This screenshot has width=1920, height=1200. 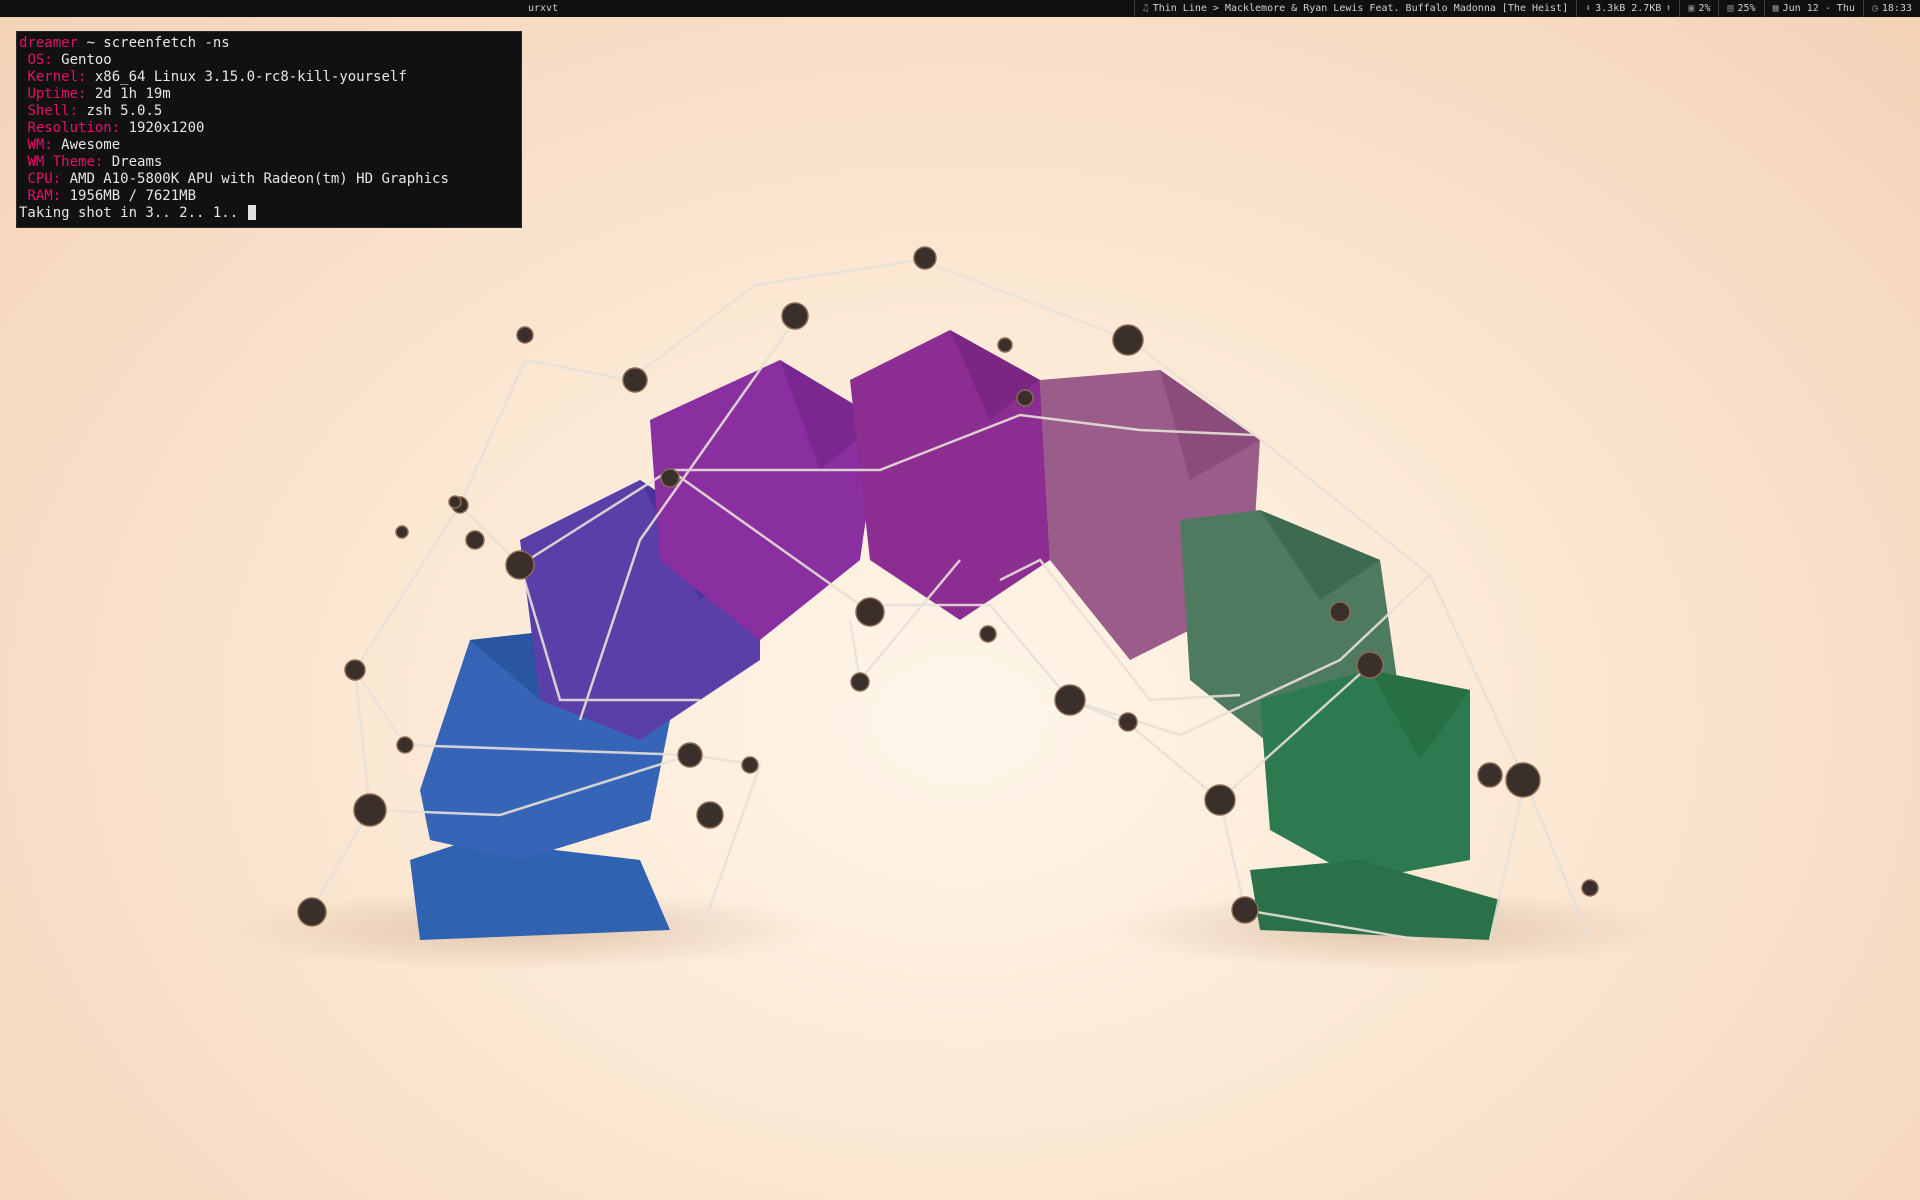 What do you see at coordinates (246, 77) in the screenshot?
I see `info-value: x86_64 Linux 3.15.0-rc8-kill-yourself` at bounding box center [246, 77].